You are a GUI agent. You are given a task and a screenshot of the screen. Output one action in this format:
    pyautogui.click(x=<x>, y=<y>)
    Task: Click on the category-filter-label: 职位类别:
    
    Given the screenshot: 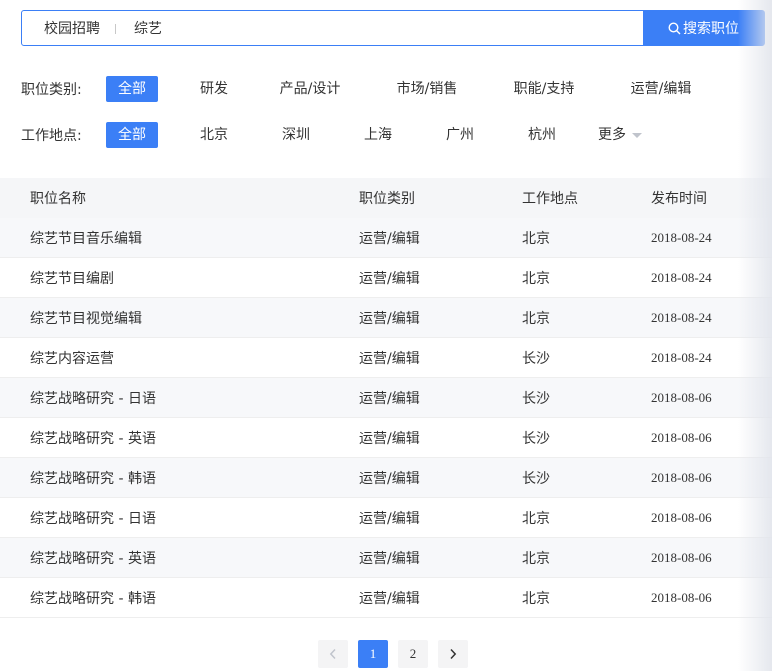 What is the action you would take?
    pyautogui.click(x=51, y=90)
    